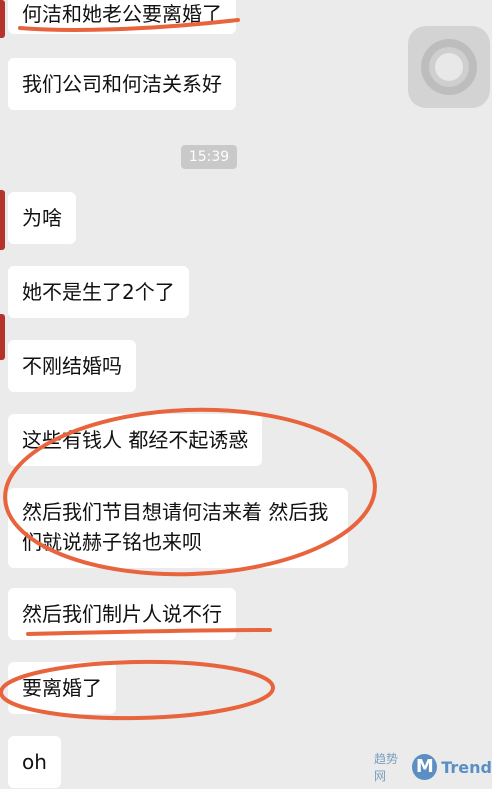  Describe the element at coordinates (122, 84) in the screenshot. I see `message-bubble: 我们公司和何洁关系好` at that location.